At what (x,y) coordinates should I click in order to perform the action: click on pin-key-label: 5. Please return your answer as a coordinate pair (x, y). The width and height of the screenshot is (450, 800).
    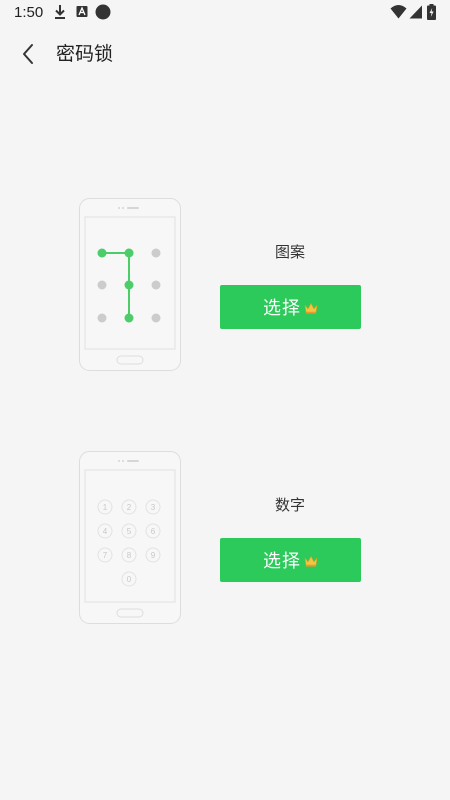
    Looking at the image, I should click on (129, 531).